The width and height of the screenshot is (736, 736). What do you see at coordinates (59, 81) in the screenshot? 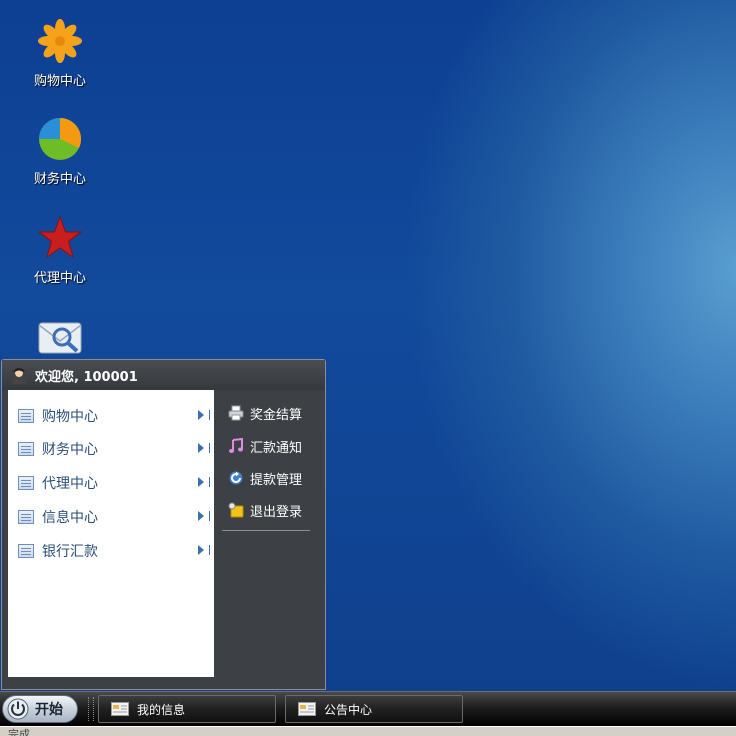
I see `desktop-icon-label: 购物中心` at bounding box center [59, 81].